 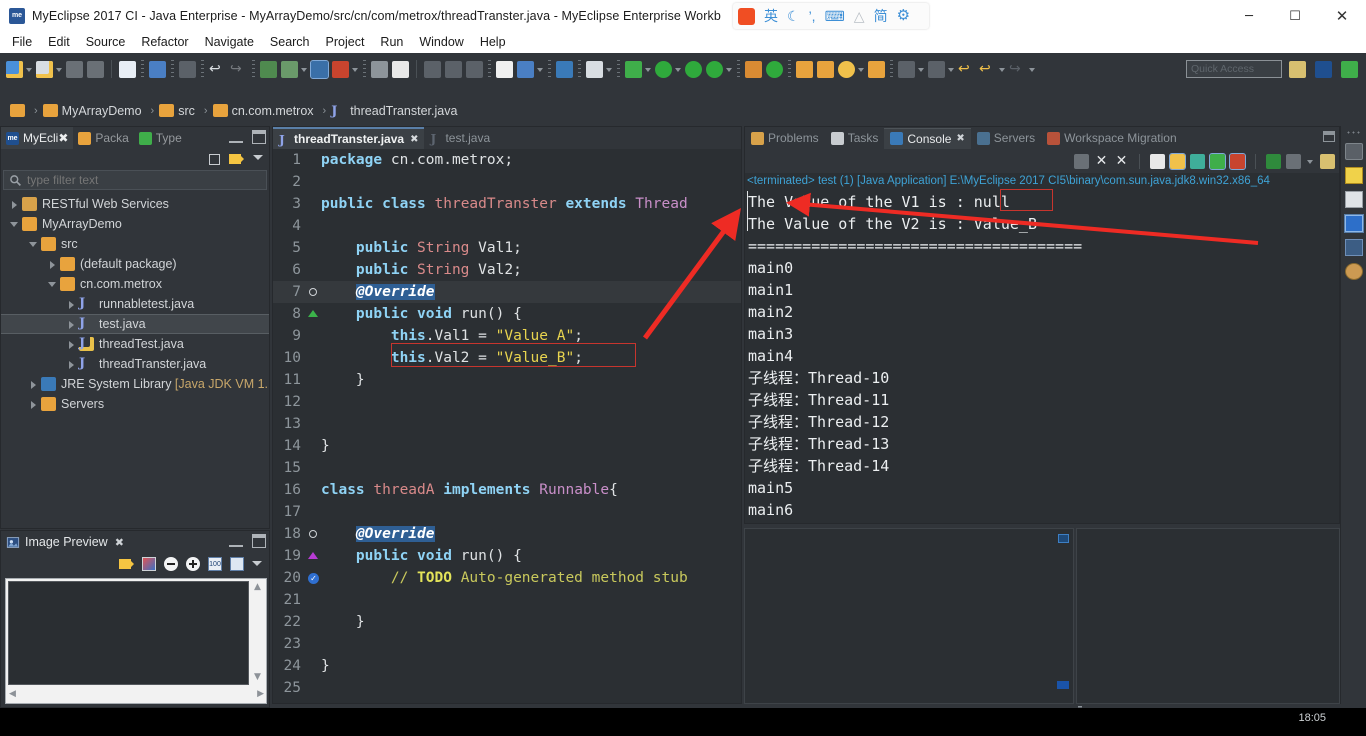 I want to click on code-line: 1 package cn.com.metrox;, so click(x=507, y=160).